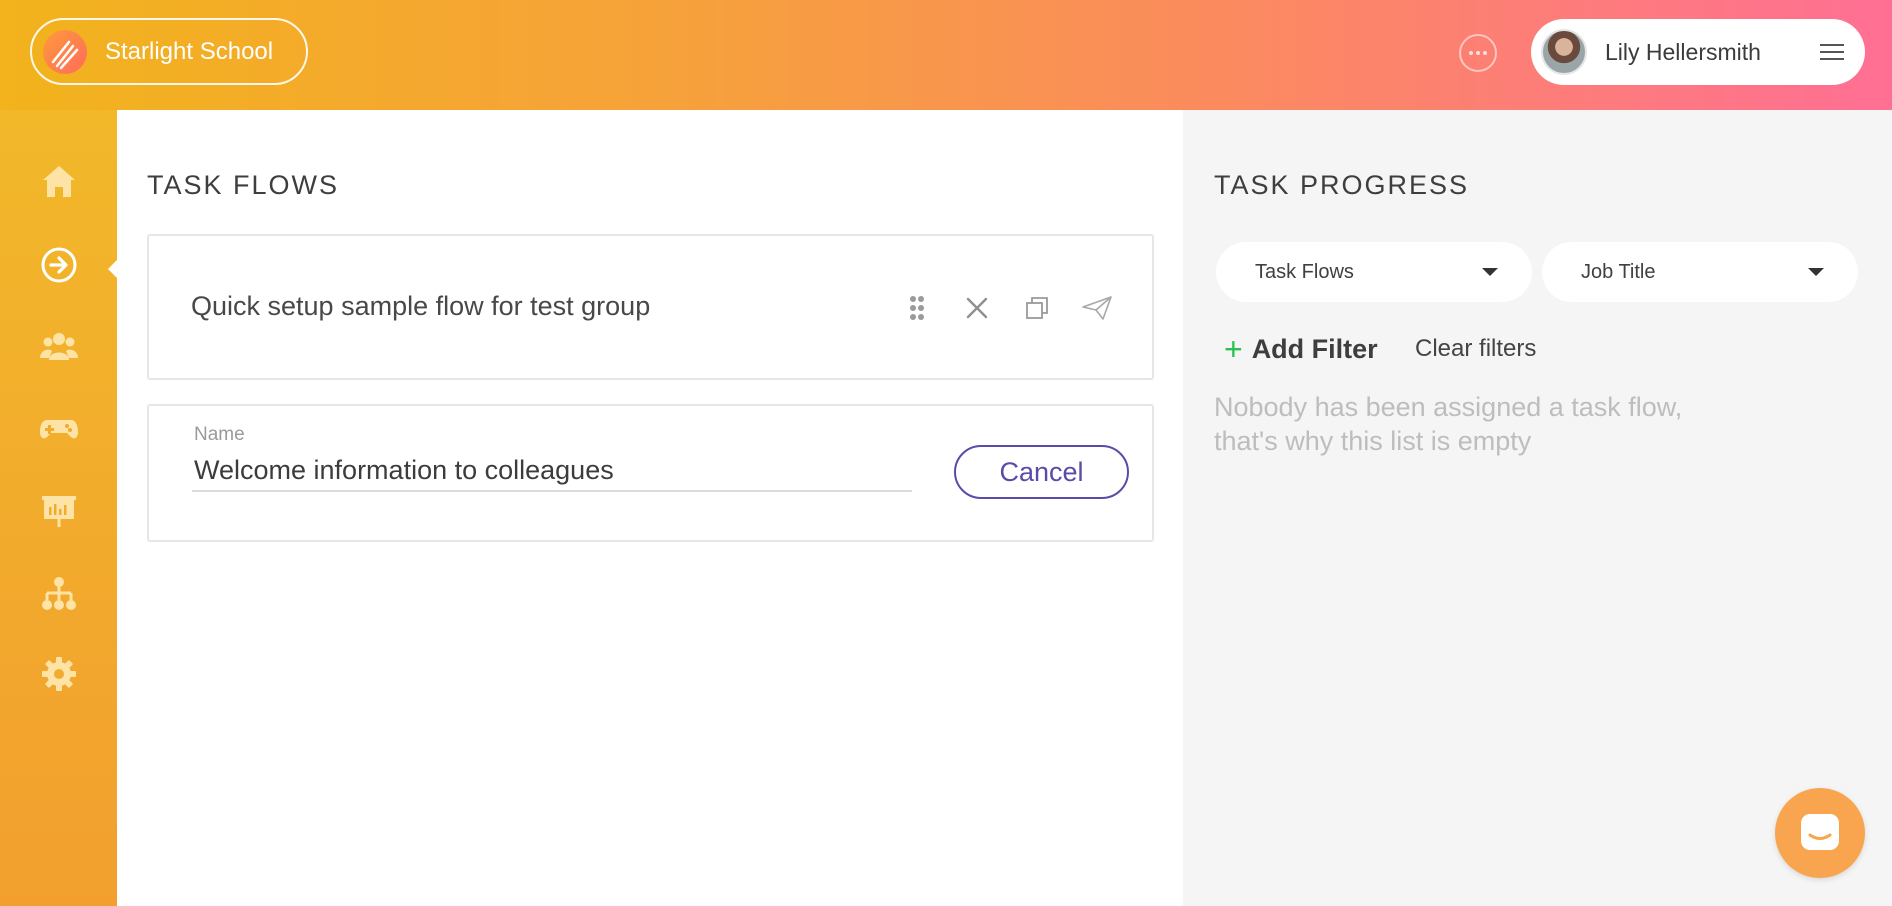  I want to click on sidebar, so click(58, 508).